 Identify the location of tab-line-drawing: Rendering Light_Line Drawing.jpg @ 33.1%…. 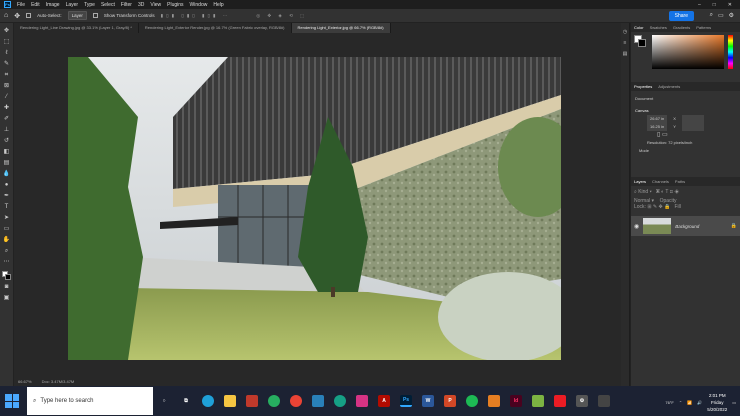
(76, 28).